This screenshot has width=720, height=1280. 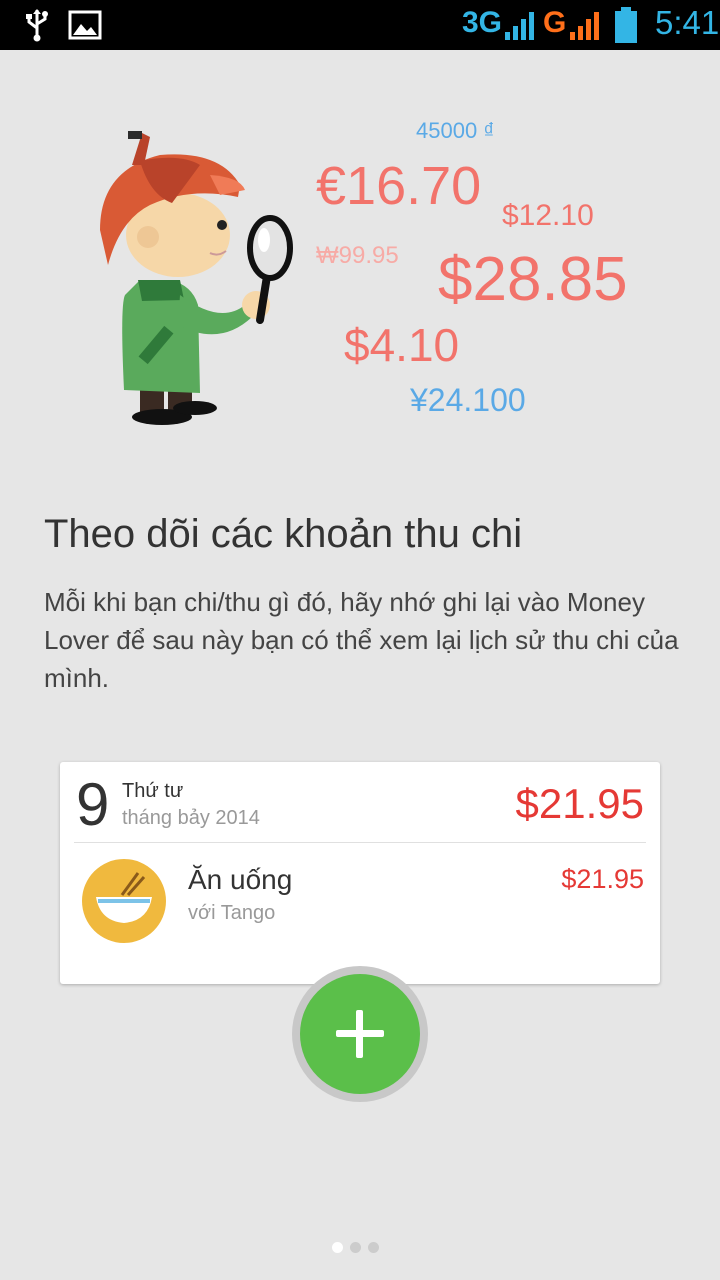 What do you see at coordinates (579, 803) in the screenshot?
I see `card-total: $21.95` at bounding box center [579, 803].